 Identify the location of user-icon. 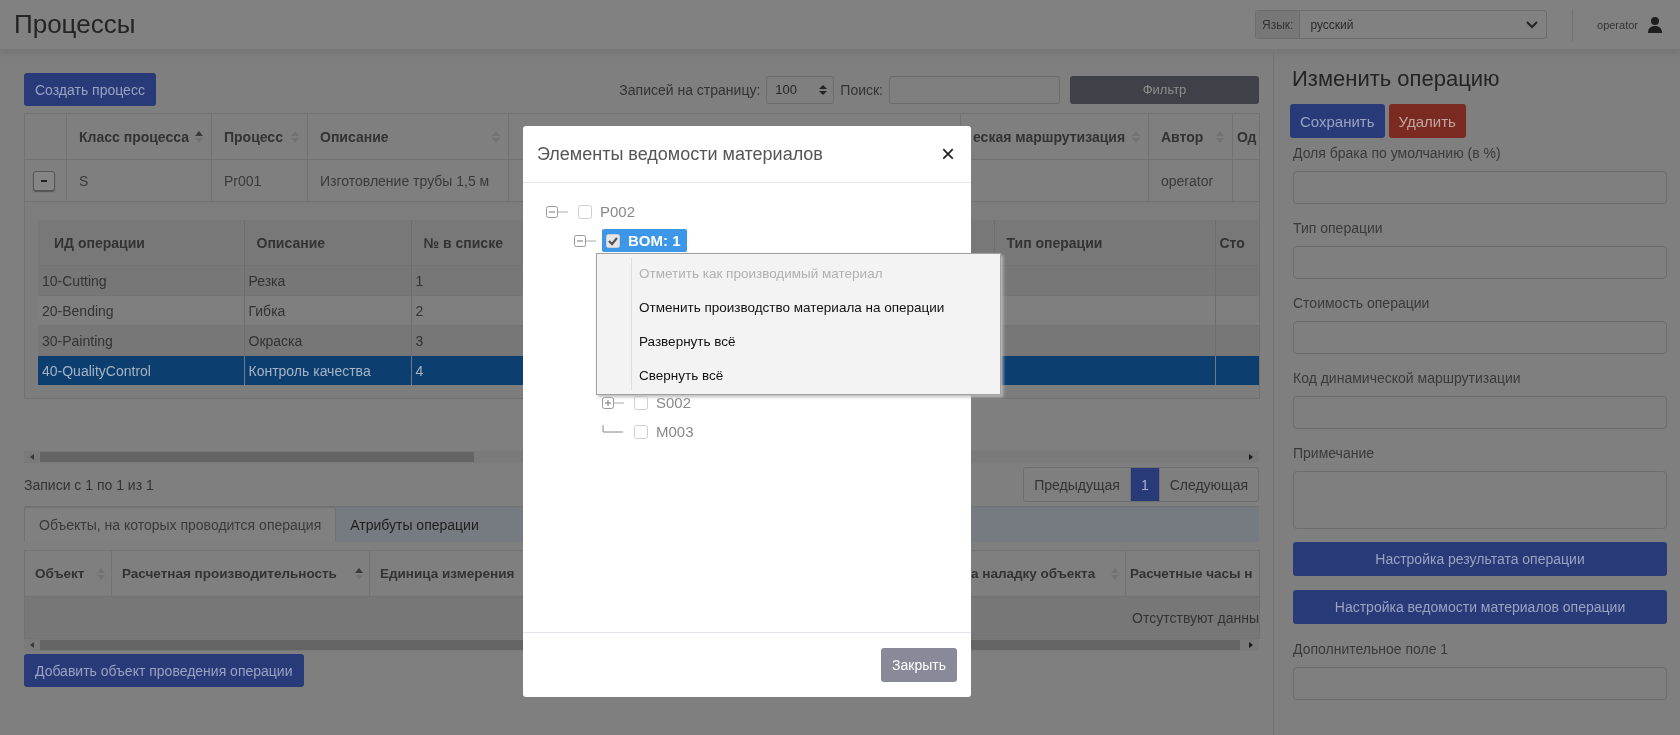
(1655, 24).